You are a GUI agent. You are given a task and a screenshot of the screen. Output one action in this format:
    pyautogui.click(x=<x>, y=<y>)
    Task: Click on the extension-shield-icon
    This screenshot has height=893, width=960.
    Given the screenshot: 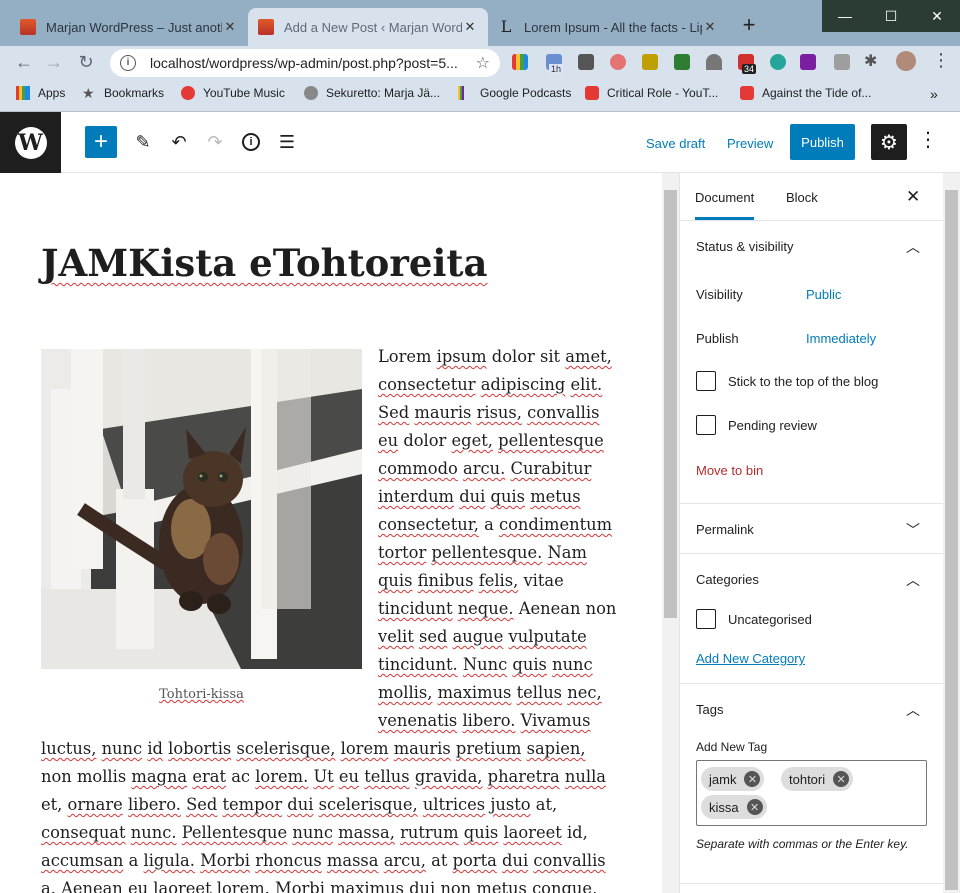 What is the action you would take?
    pyautogui.click(x=842, y=62)
    